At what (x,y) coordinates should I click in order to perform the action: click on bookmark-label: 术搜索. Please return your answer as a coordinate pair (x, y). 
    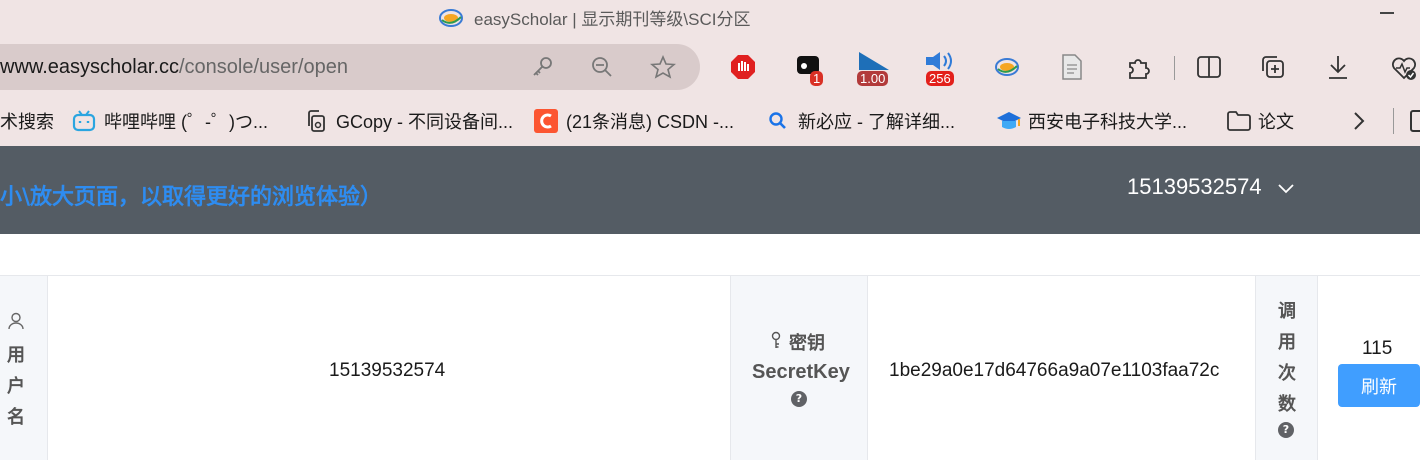
    Looking at the image, I should click on (27, 122).